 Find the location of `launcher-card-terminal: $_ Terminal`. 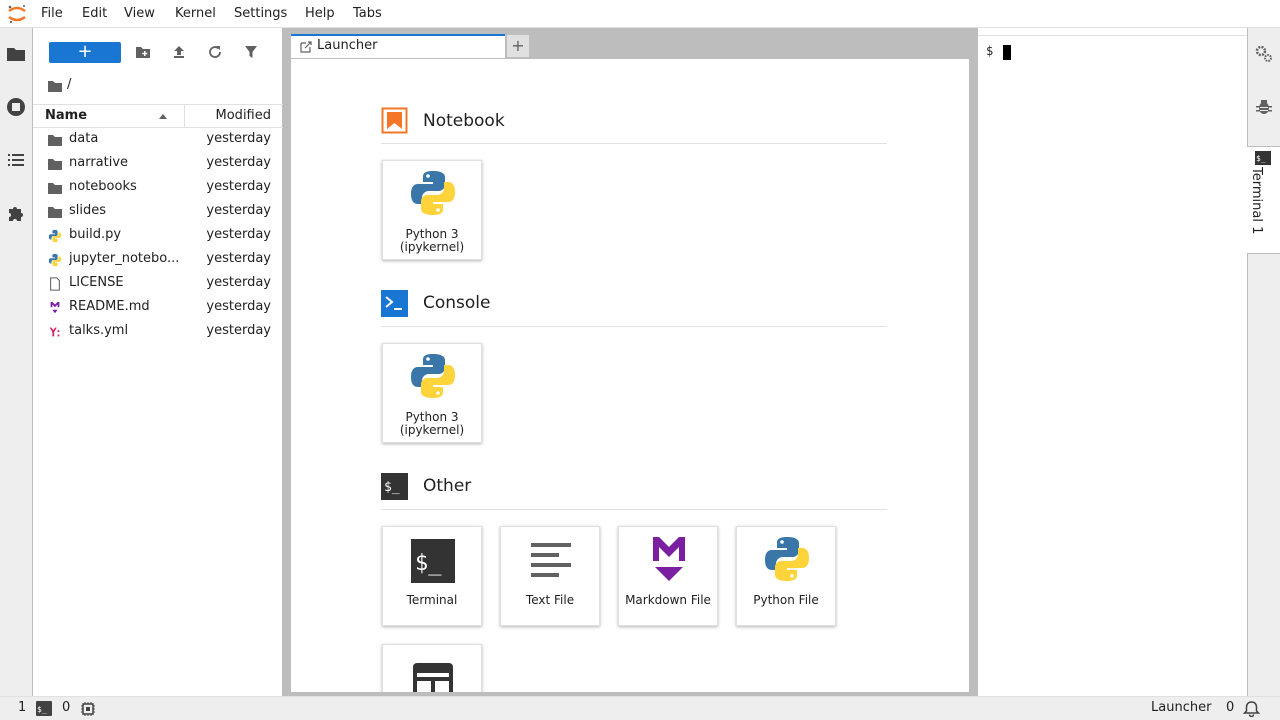

launcher-card-terminal: $_ Terminal is located at coordinates (432, 576).